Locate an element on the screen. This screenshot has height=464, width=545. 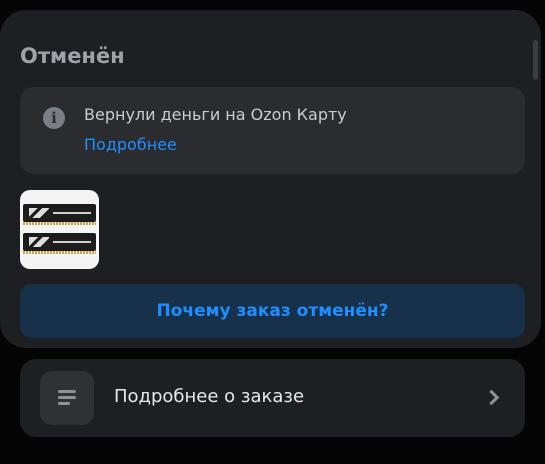
scrollbar is located at coordinates (535, 60).